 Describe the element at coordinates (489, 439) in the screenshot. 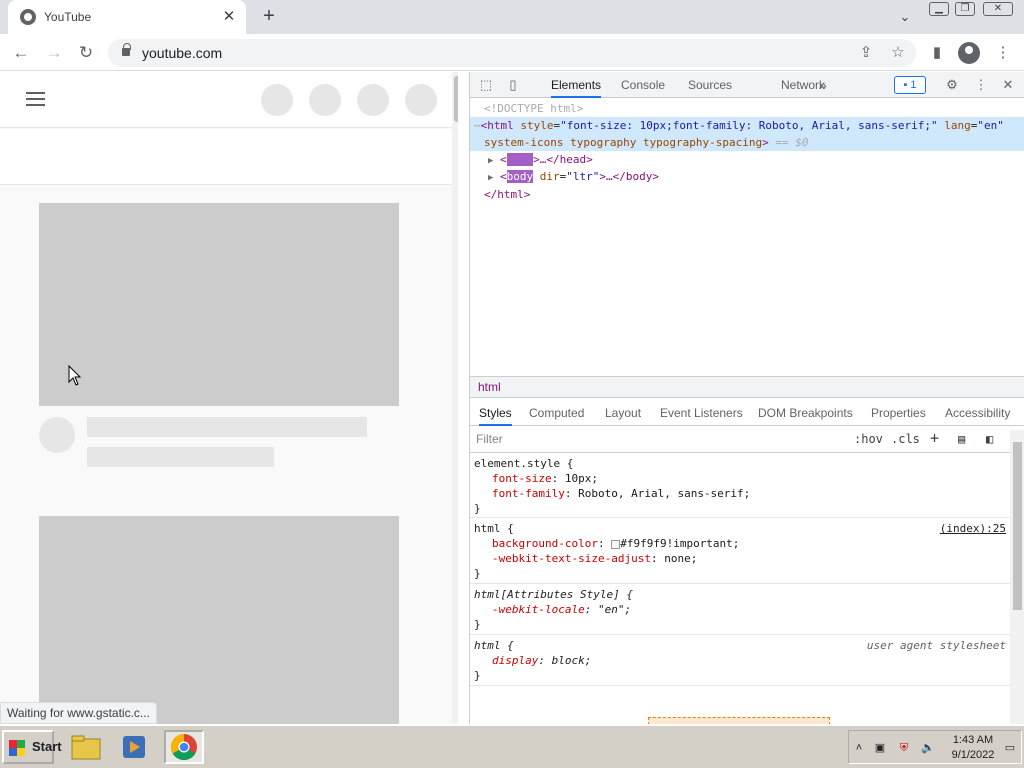

I see `styles-filter-input: Filter` at that location.